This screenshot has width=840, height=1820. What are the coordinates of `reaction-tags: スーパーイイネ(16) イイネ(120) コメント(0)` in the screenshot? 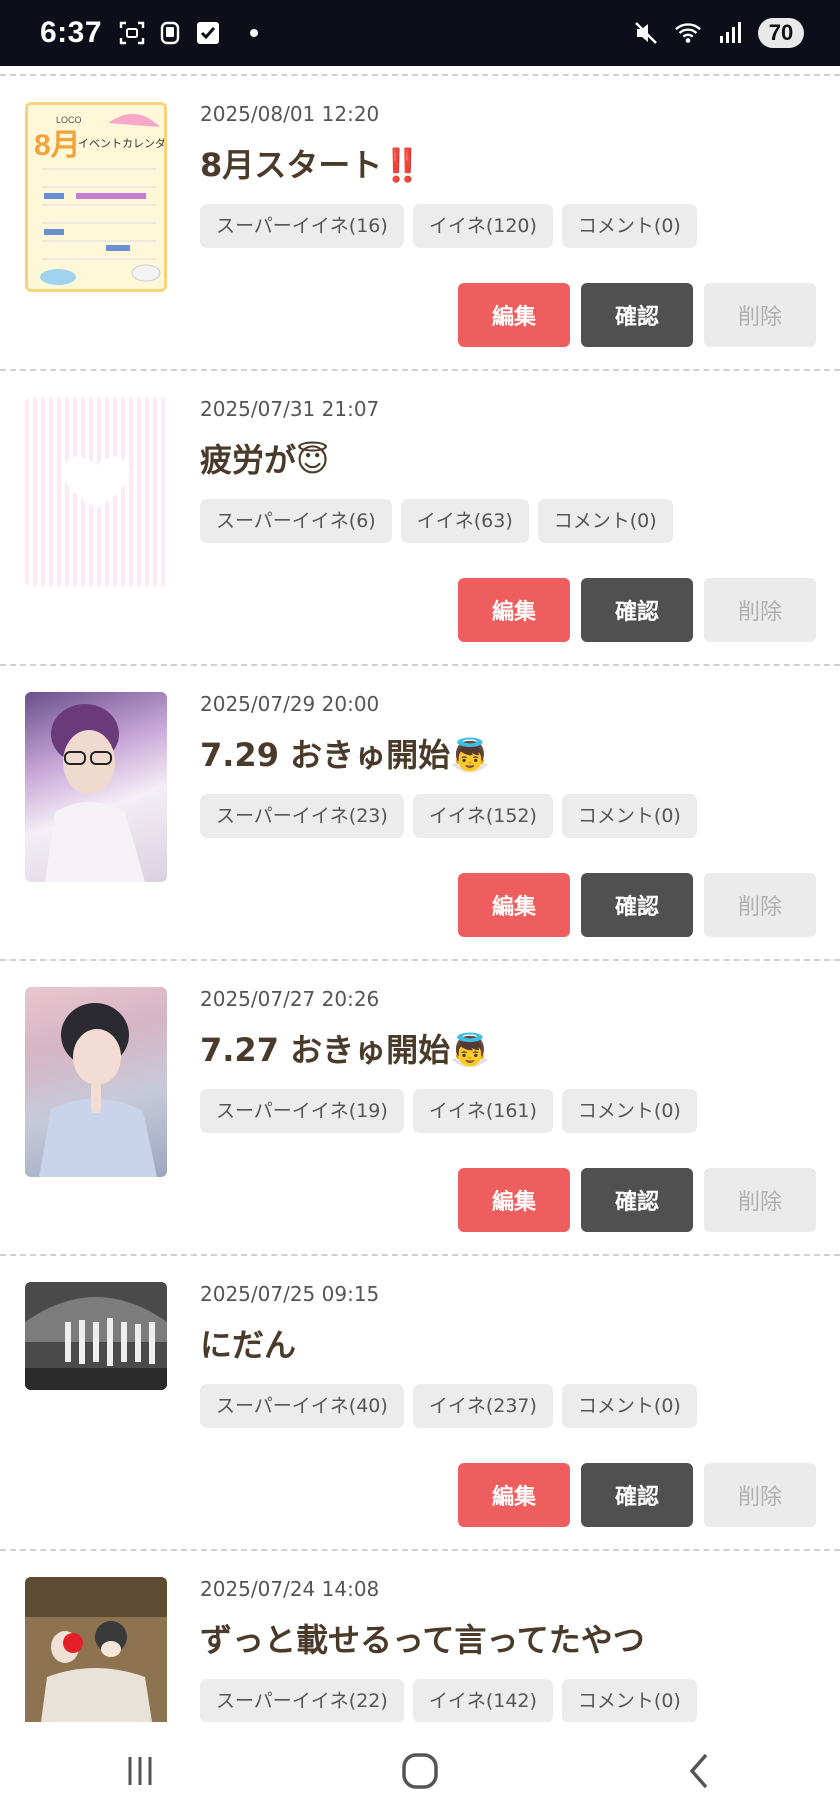 It's located at (448, 226).